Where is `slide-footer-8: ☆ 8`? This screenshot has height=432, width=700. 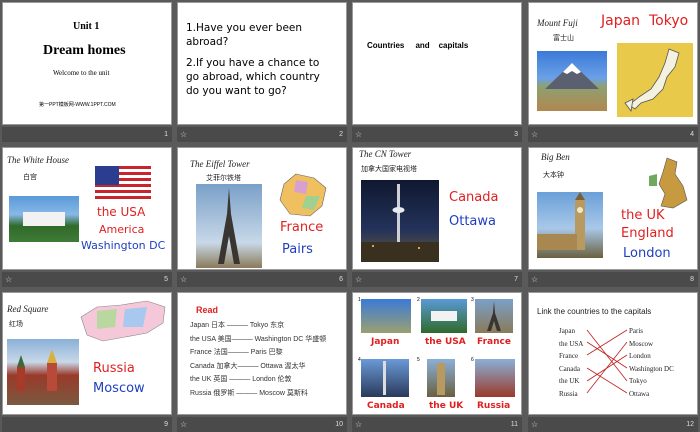
slide-footer-8: ☆ 8 is located at coordinates (613, 279).